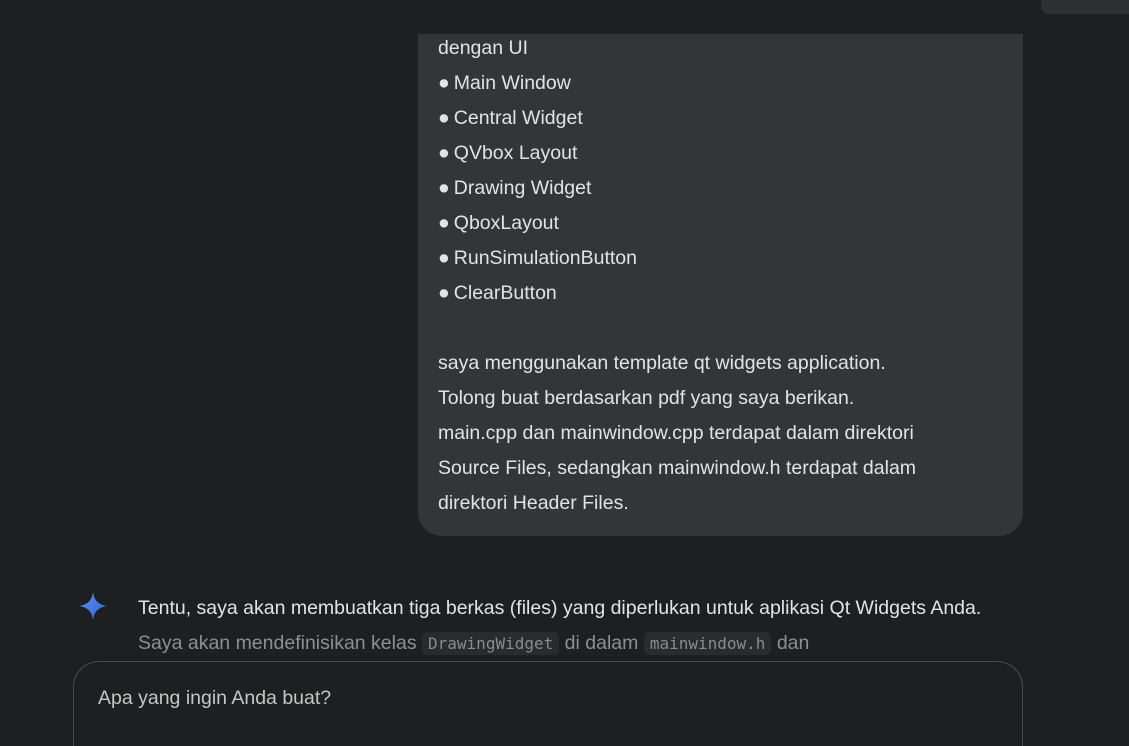 The width and height of the screenshot is (1129, 746). I want to click on list-item-label: ClearButton, so click(505, 293).